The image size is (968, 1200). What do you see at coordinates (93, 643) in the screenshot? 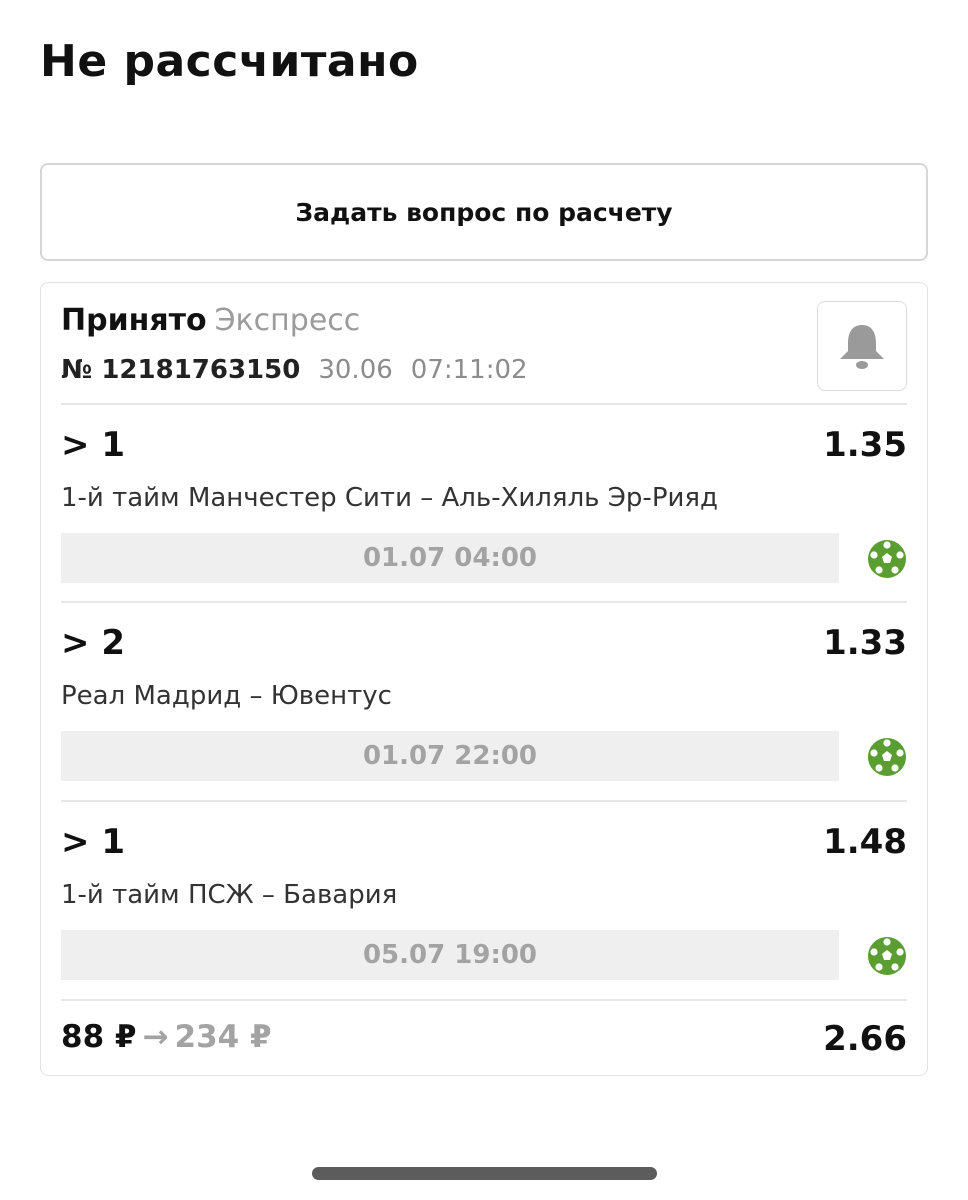
I see `event-outcome: > 2` at bounding box center [93, 643].